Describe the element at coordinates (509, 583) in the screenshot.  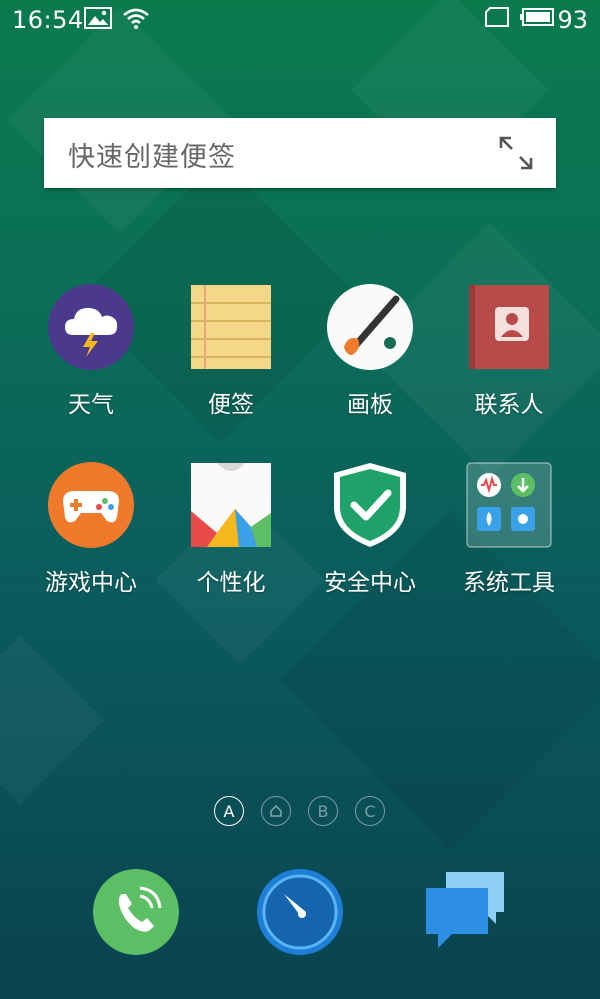
I see `app-label: 系统工具` at that location.